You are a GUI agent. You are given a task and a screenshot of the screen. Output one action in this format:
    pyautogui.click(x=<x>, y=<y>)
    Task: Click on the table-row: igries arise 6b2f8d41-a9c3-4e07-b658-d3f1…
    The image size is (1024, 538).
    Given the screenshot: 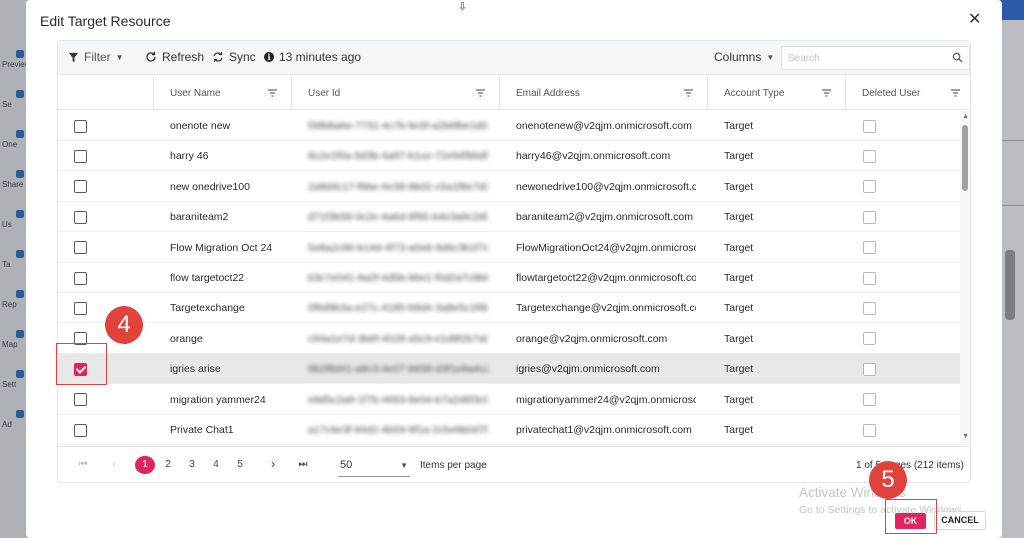 What is the action you would take?
    pyautogui.click(x=509, y=369)
    